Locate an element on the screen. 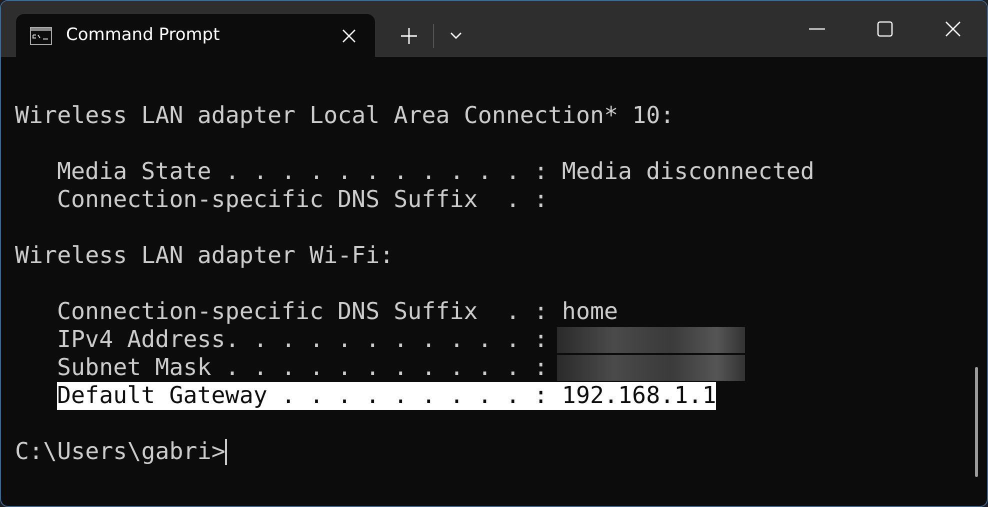 The width and height of the screenshot is (988, 507). output-line: Wireless LAN adapter Local Area Connection* 10: is located at coordinates (344, 116).